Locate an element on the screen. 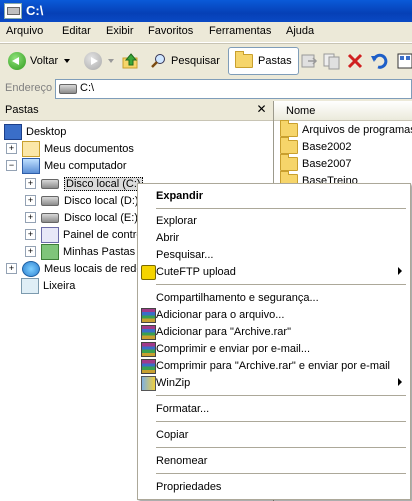 The height and width of the screenshot is (501, 412). back-label: Voltar is located at coordinates (44, 61).